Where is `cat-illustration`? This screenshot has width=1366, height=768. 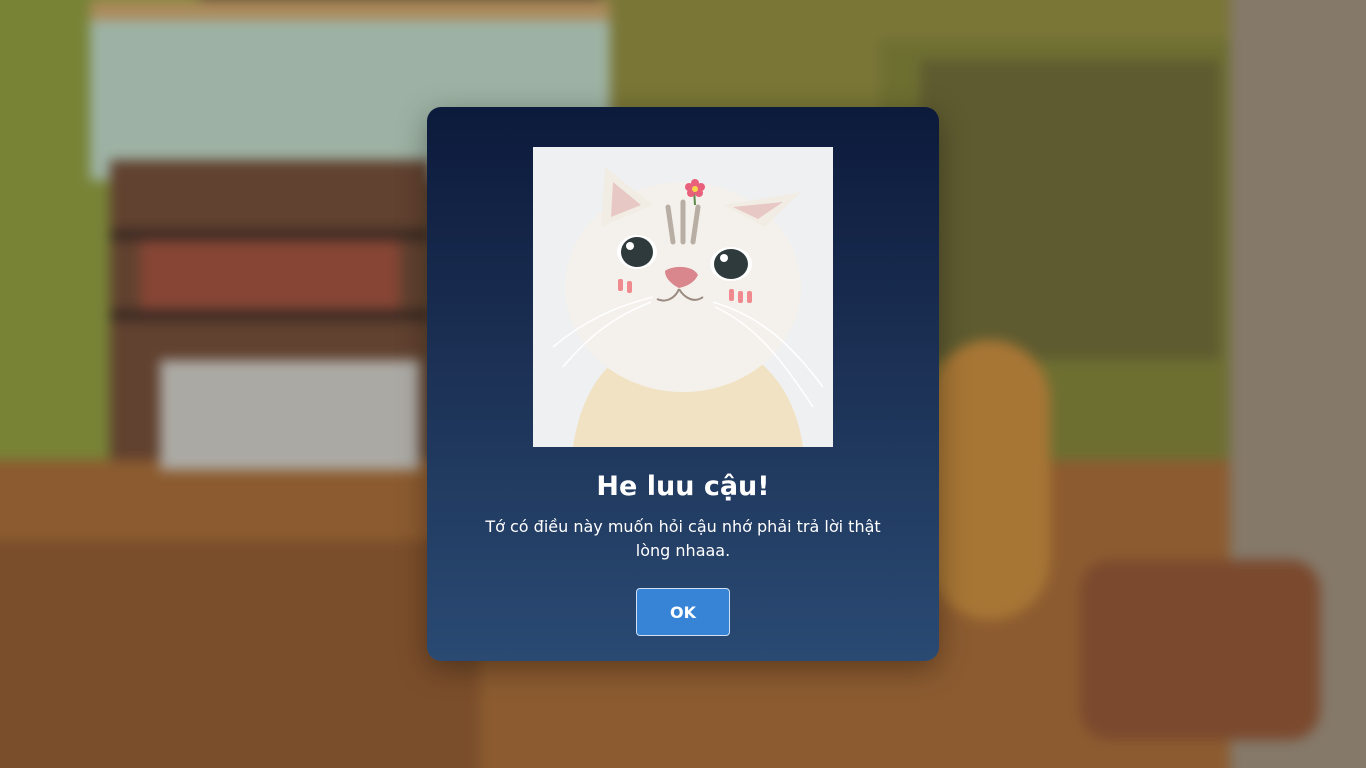
cat-illustration is located at coordinates (683, 297).